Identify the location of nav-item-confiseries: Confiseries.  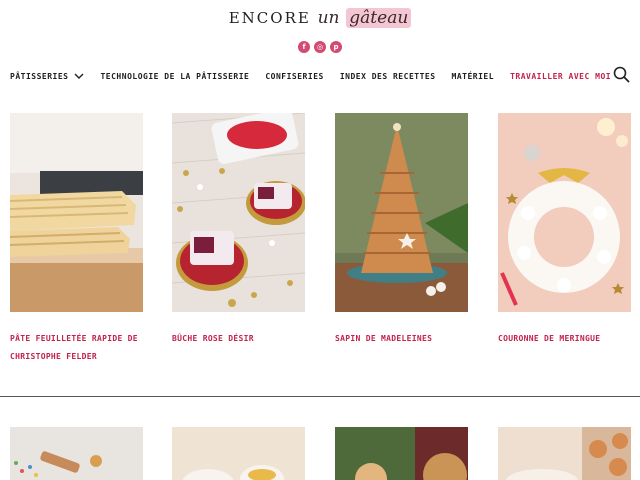
(294, 76).